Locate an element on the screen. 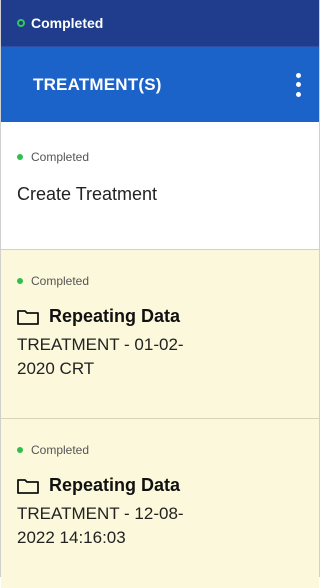 The image size is (326, 588). item-detail-line1: TREATMENT - 12-08- is located at coordinates (100, 513).